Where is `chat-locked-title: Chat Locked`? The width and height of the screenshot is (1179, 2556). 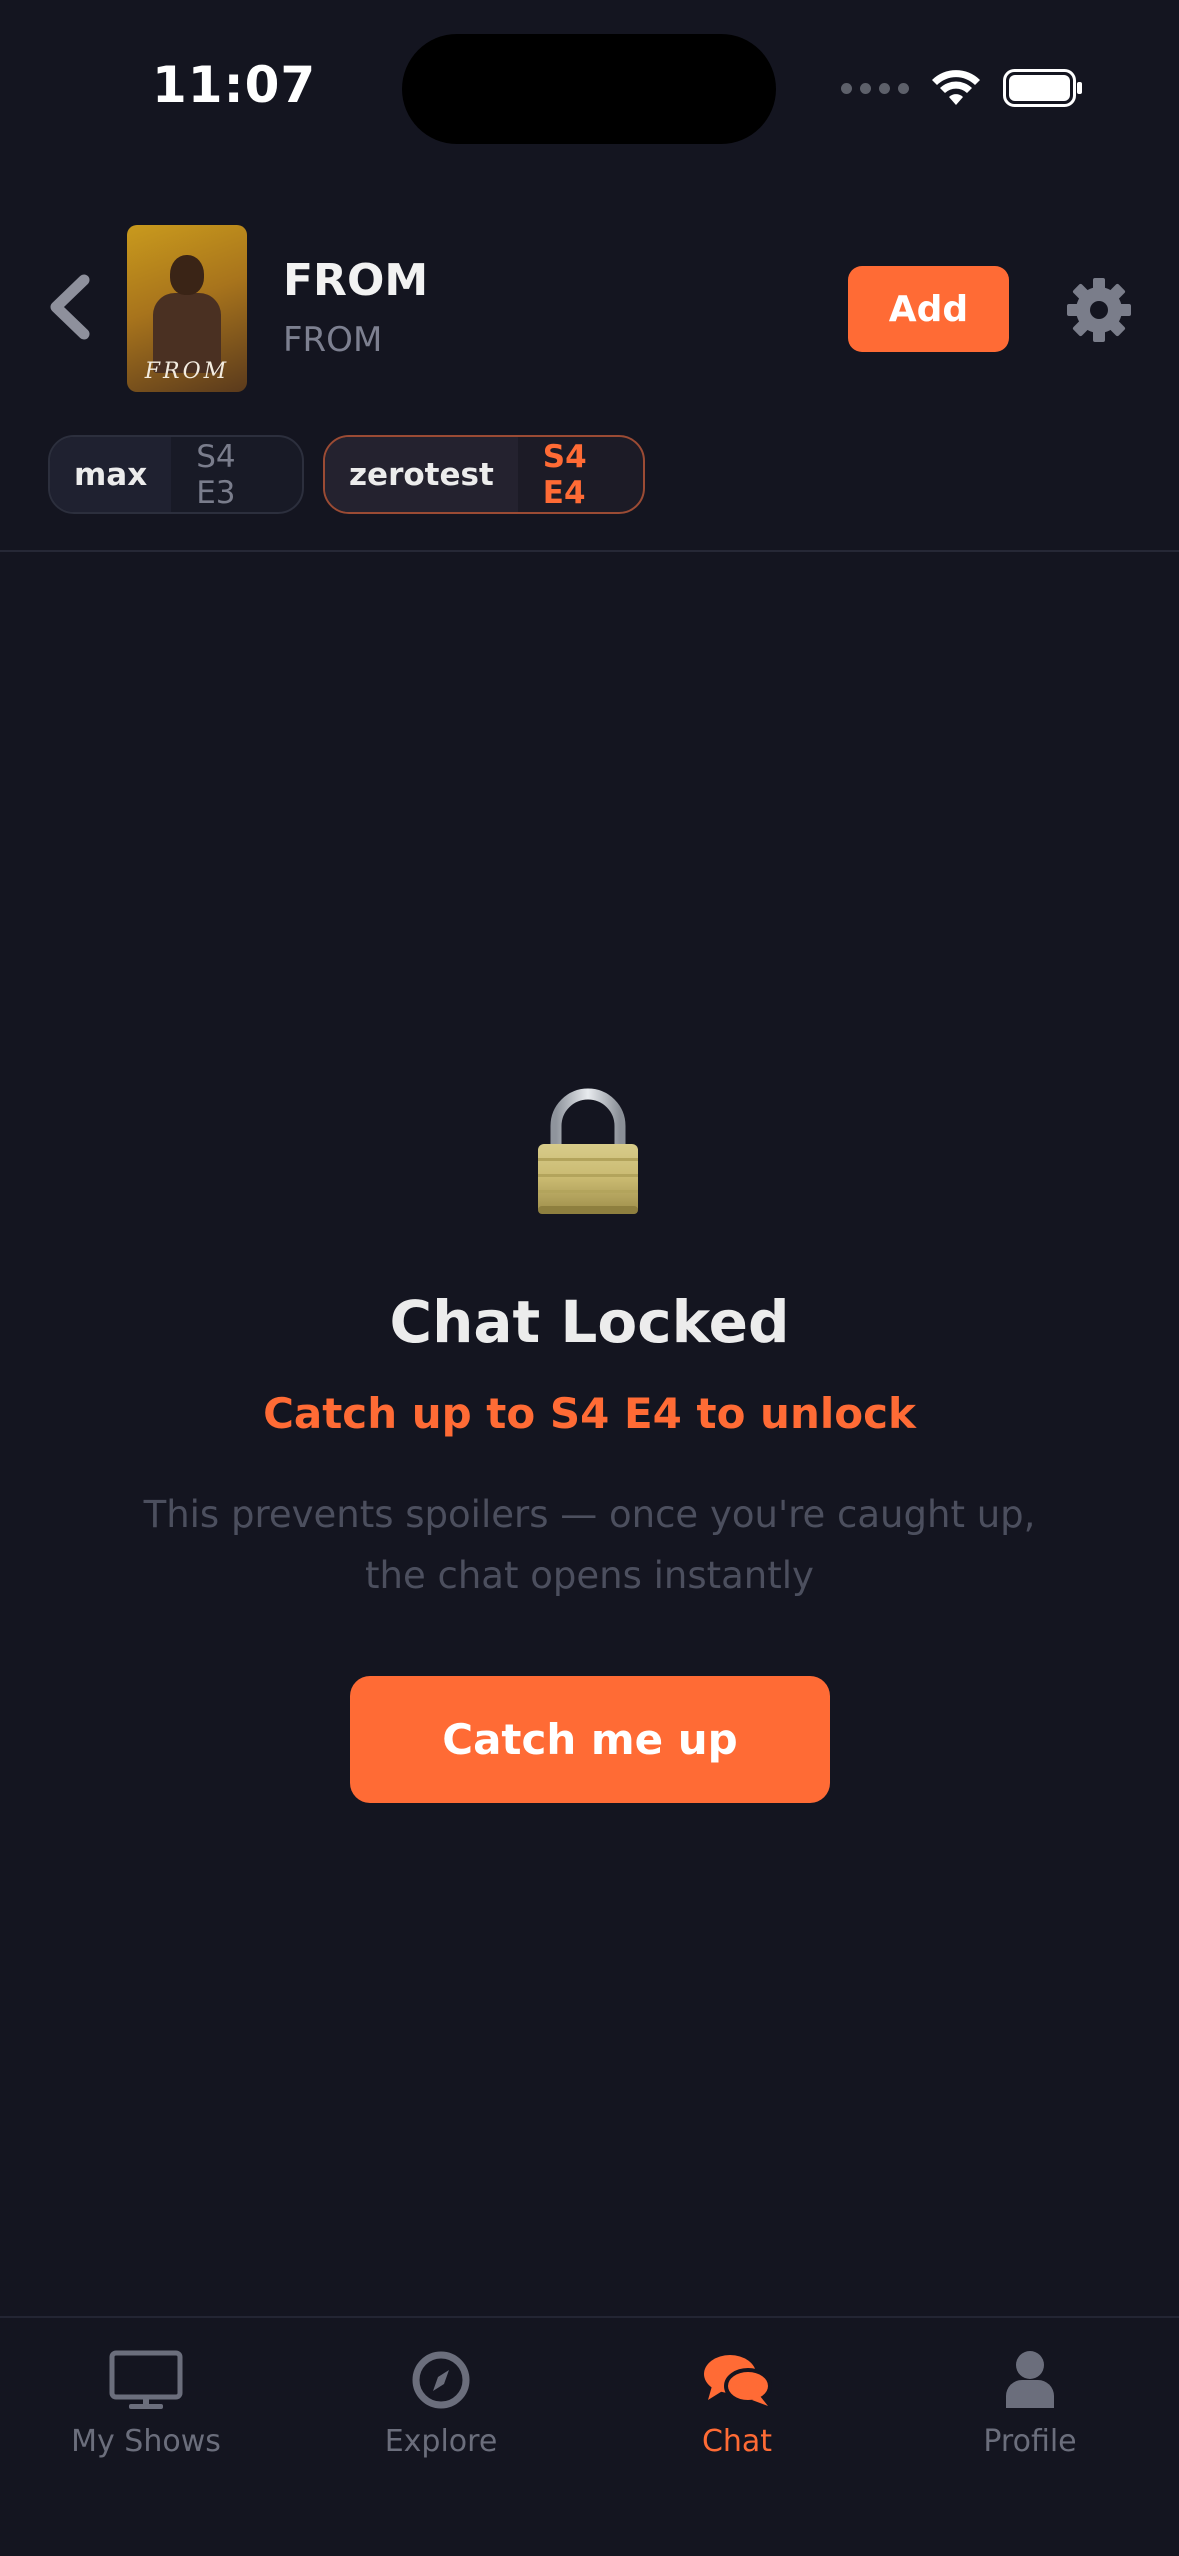 chat-locked-title: Chat Locked is located at coordinates (589, 1322).